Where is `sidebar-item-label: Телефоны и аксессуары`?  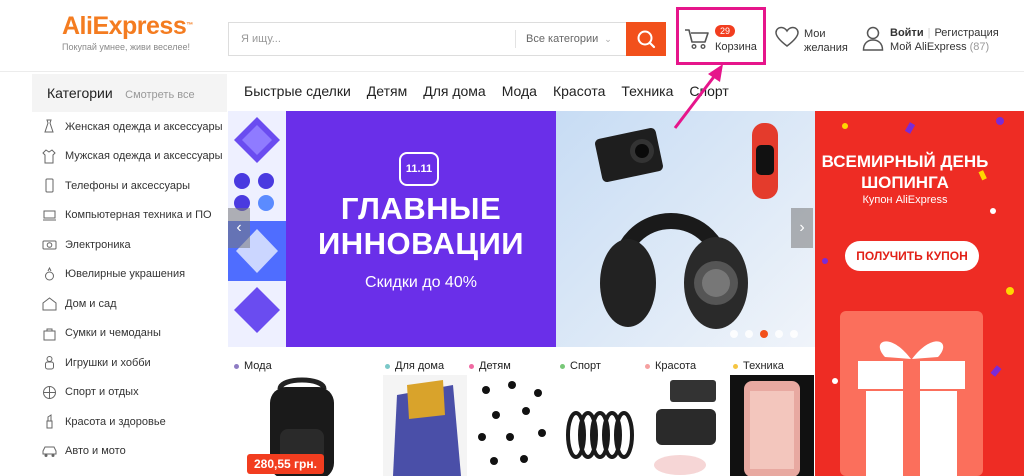
sidebar-item-label: Телефоны и аксессуары is located at coordinates (127, 185).